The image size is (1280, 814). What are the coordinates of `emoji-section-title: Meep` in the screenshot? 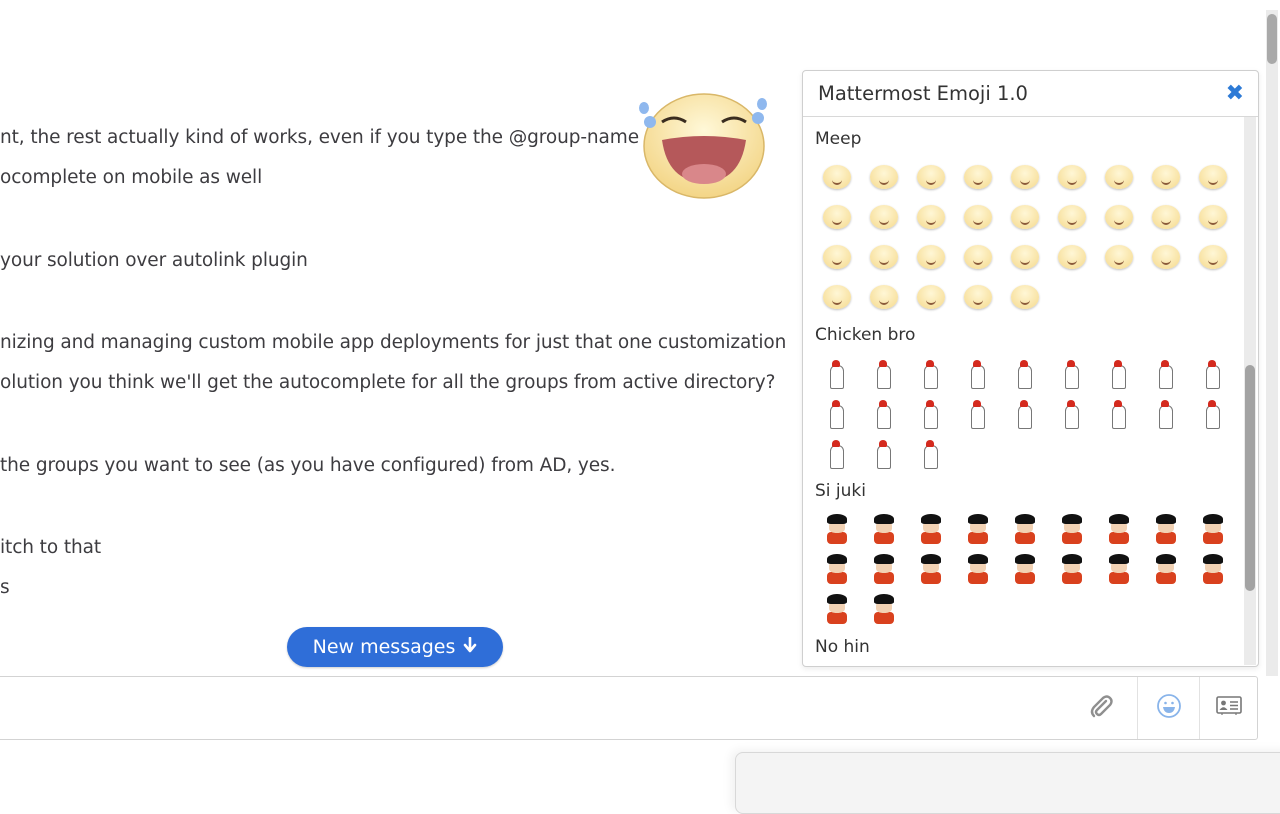 It's located at (838, 139).